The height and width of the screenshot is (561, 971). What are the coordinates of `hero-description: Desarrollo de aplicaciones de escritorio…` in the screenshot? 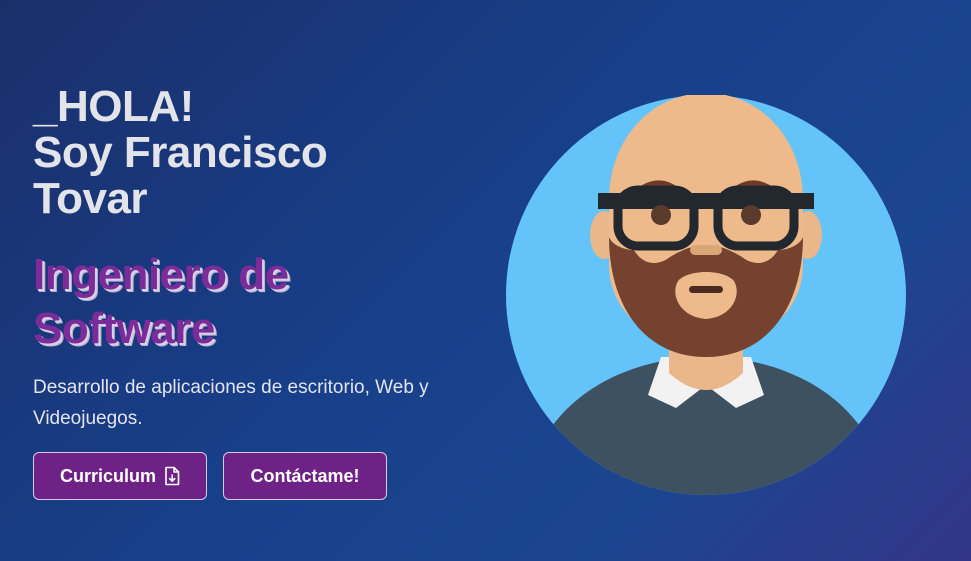 It's located at (231, 403).